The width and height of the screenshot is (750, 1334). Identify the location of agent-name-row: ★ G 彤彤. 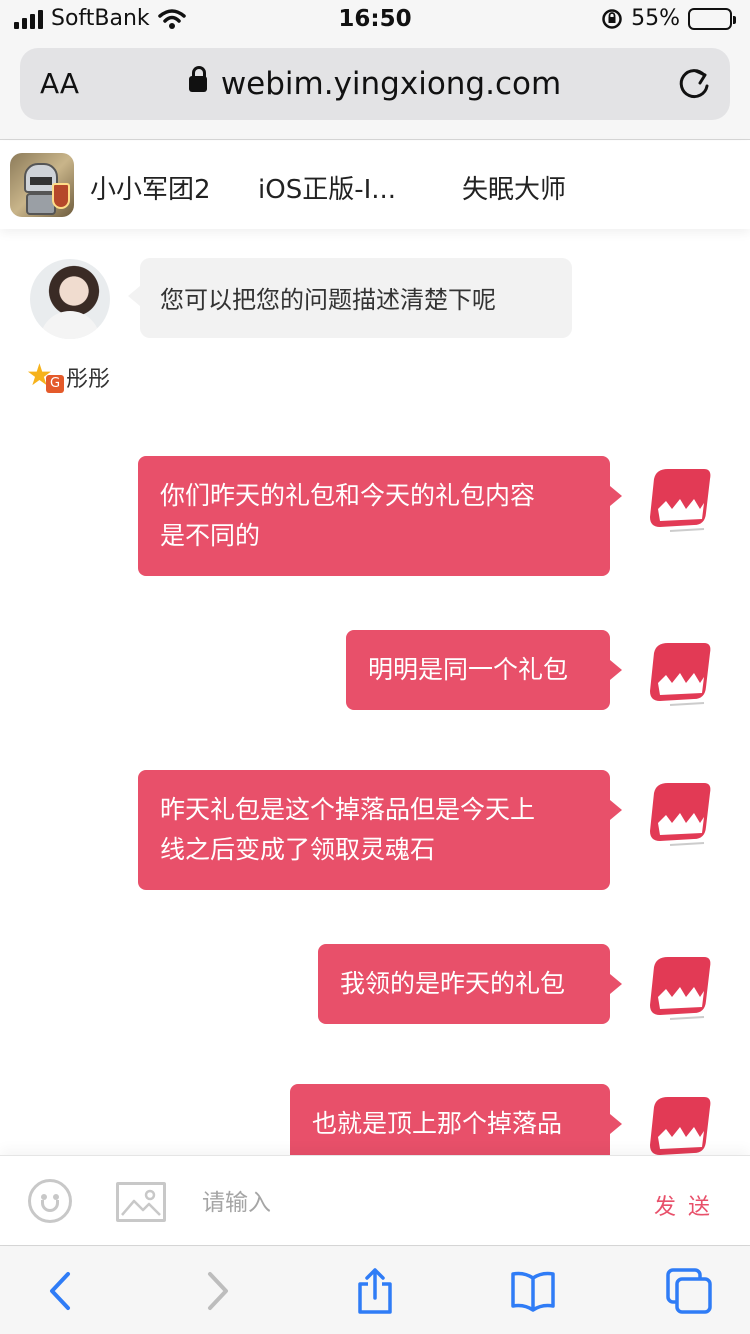
(68, 377).